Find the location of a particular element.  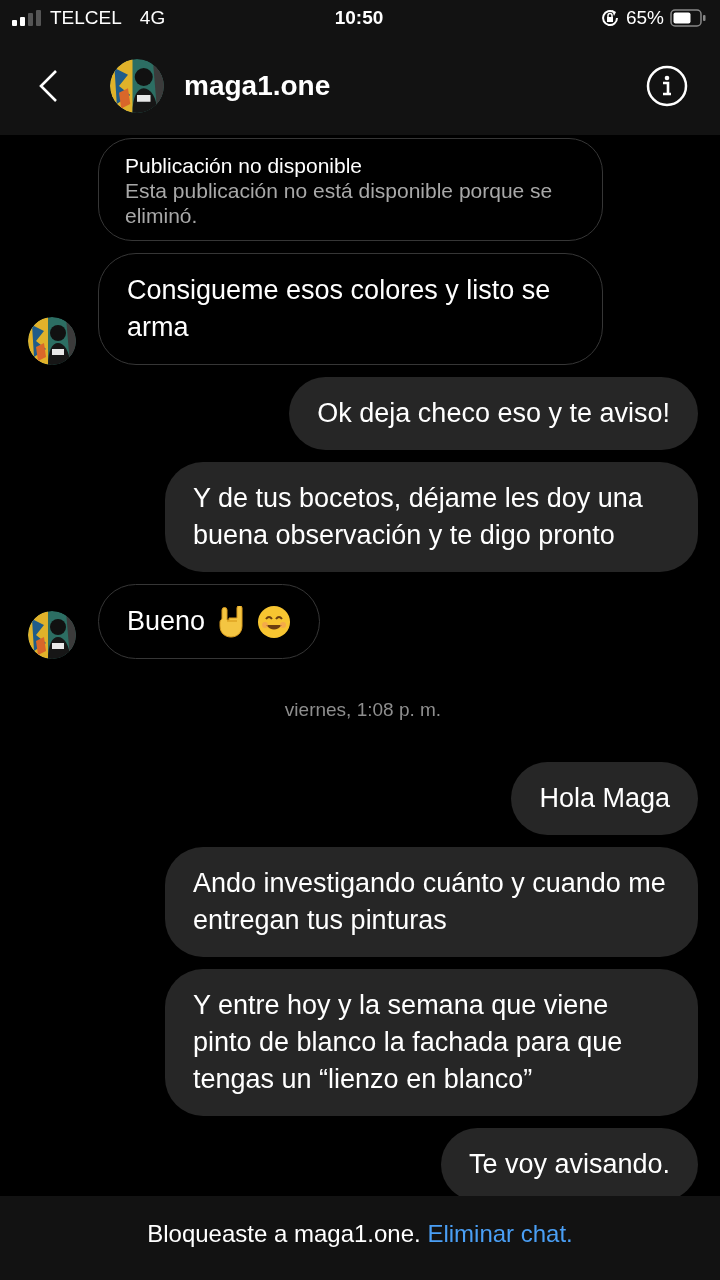

hand-icon is located at coordinates (231, 621).